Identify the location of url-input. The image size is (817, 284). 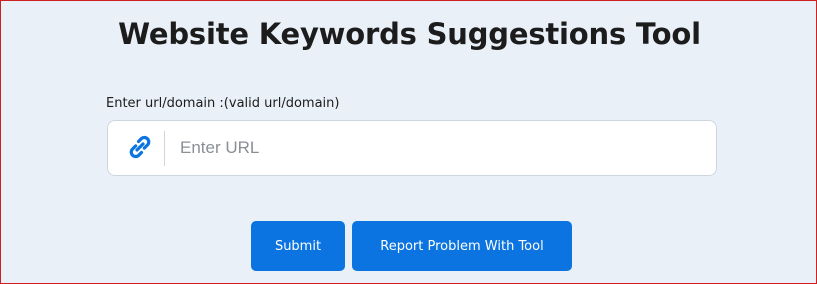
(440, 148).